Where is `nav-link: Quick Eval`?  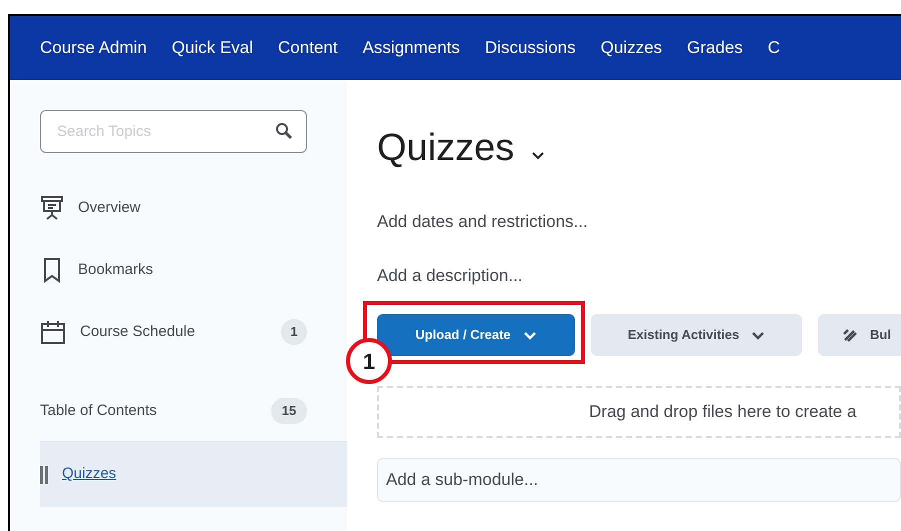
nav-link: Quick Eval is located at coordinates (213, 48).